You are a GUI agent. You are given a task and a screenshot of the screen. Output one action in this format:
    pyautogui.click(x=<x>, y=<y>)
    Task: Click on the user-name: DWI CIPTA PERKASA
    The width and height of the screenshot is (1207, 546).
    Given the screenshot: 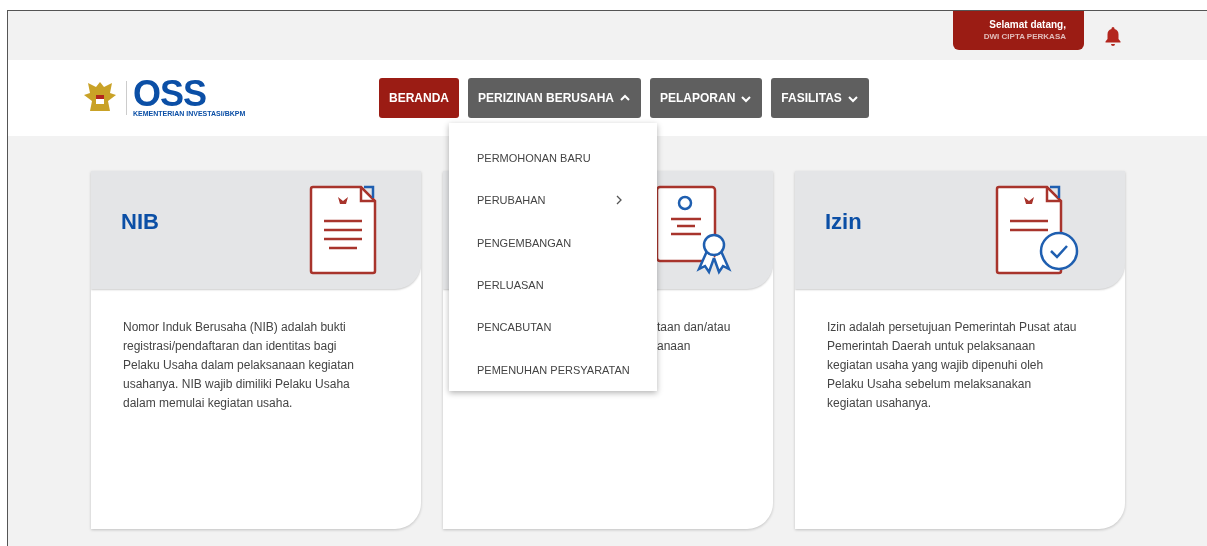 What is the action you would take?
    pyautogui.click(x=1024, y=37)
    